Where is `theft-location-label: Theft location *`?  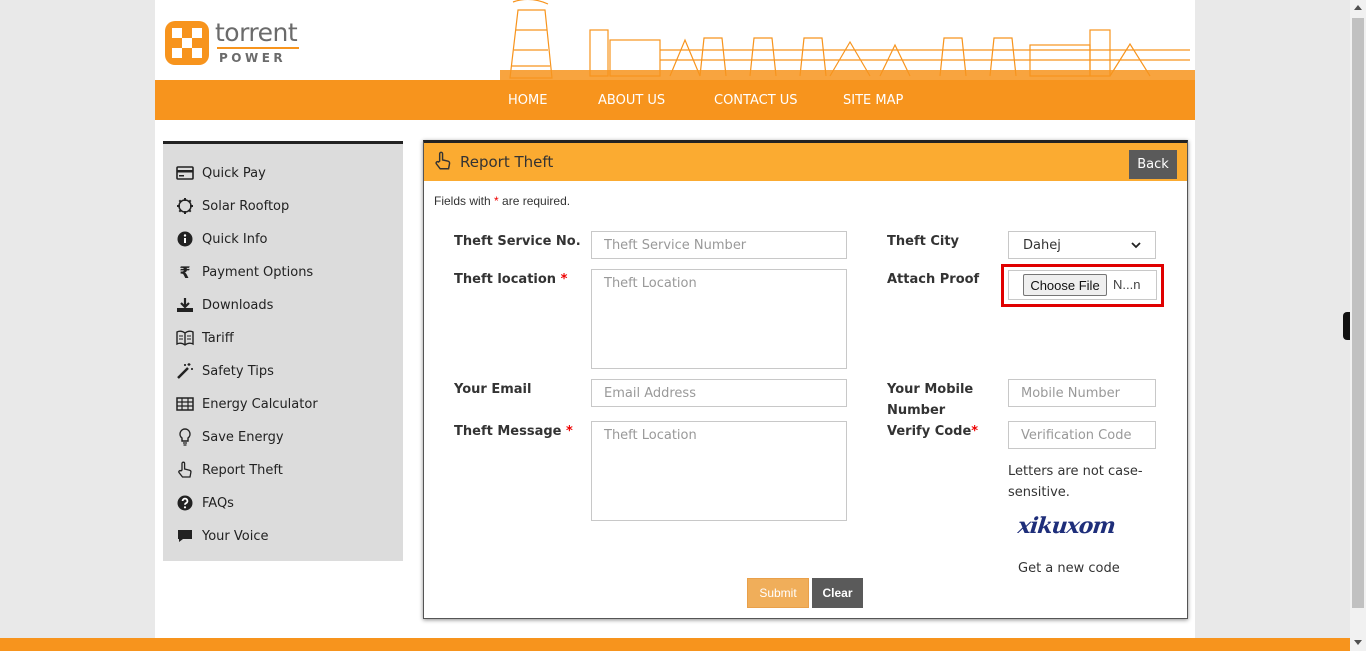 theft-location-label: Theft location * is located at coordinates (511, 279).